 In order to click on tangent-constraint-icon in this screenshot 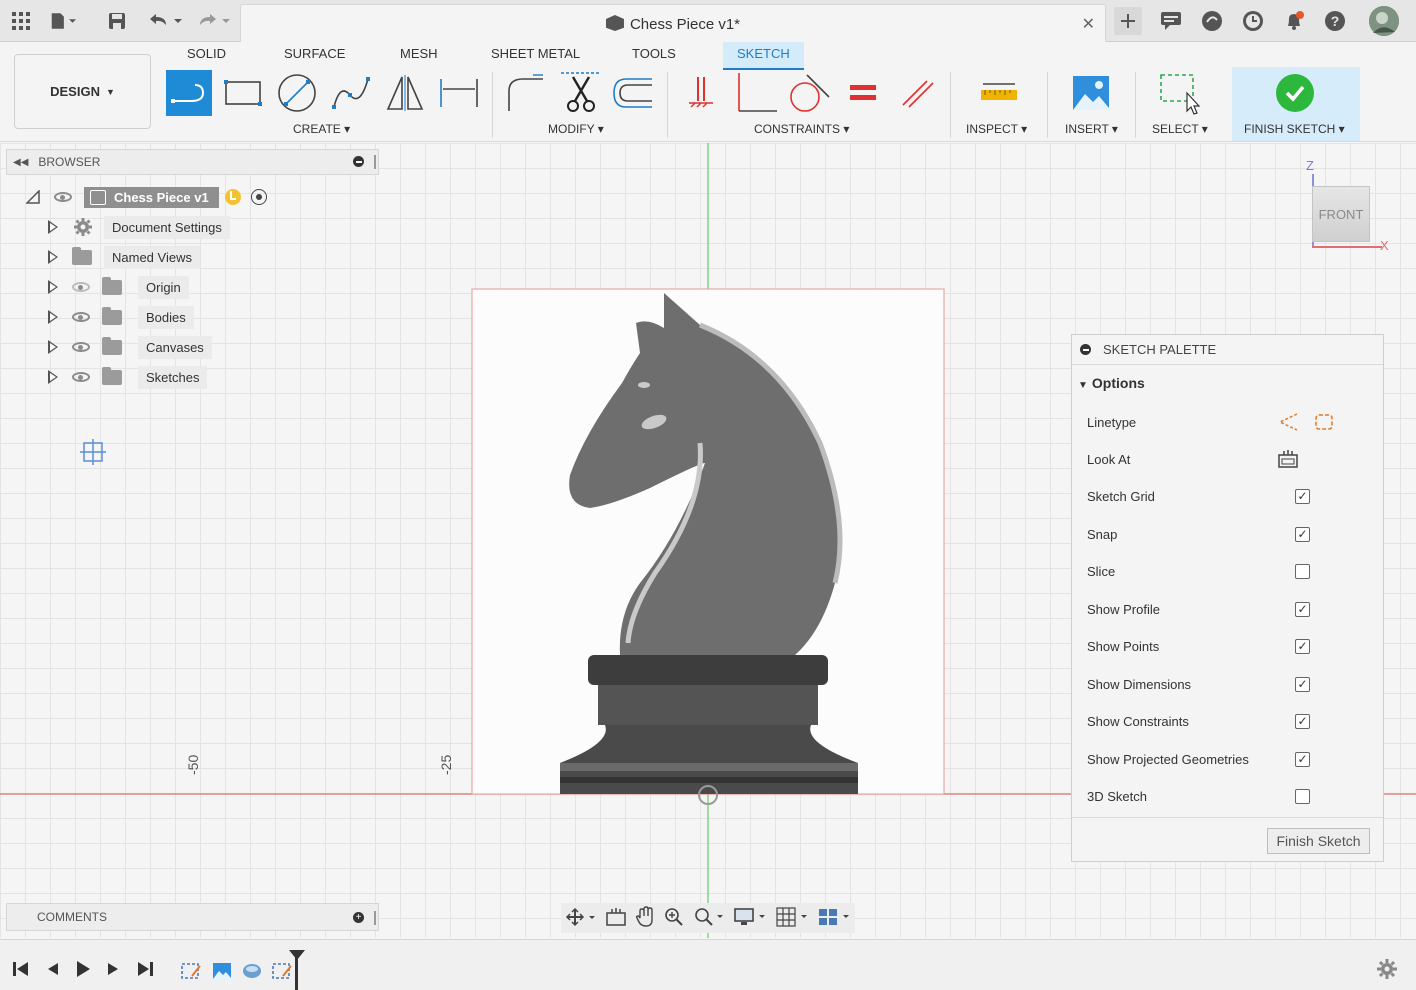, I will do `click(809, 93)`.